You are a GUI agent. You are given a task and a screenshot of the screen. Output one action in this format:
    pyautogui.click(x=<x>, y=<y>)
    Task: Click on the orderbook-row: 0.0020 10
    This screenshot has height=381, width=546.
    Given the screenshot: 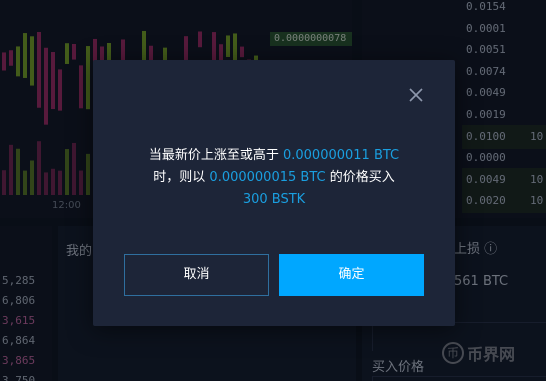 What is the action you would take?
    pyautogui.click(x=504, y=201)
    